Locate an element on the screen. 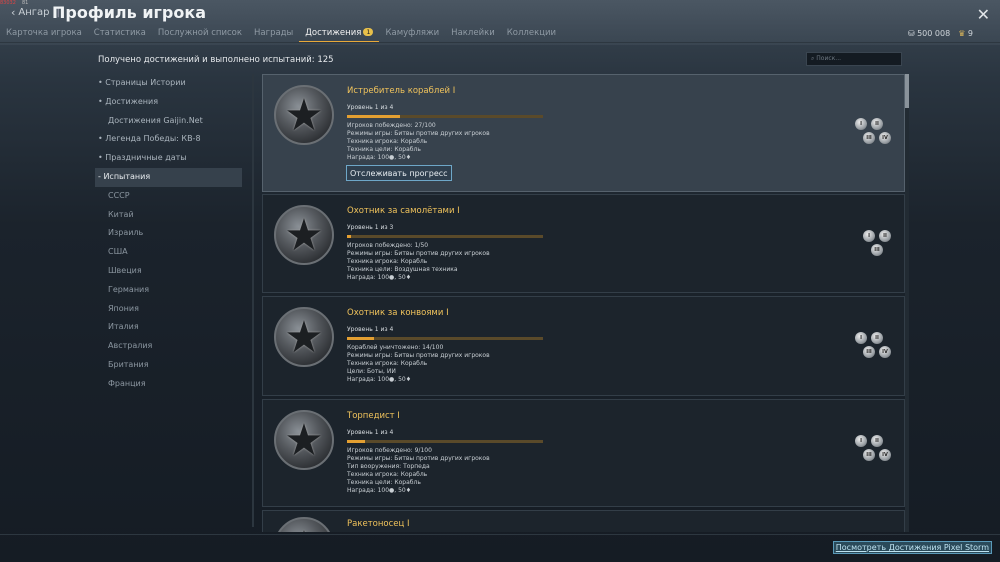 The height and width of the screenshot is (562, 1000). sidebar-item: • Страницы Истории is located at coordinates (168, 83).